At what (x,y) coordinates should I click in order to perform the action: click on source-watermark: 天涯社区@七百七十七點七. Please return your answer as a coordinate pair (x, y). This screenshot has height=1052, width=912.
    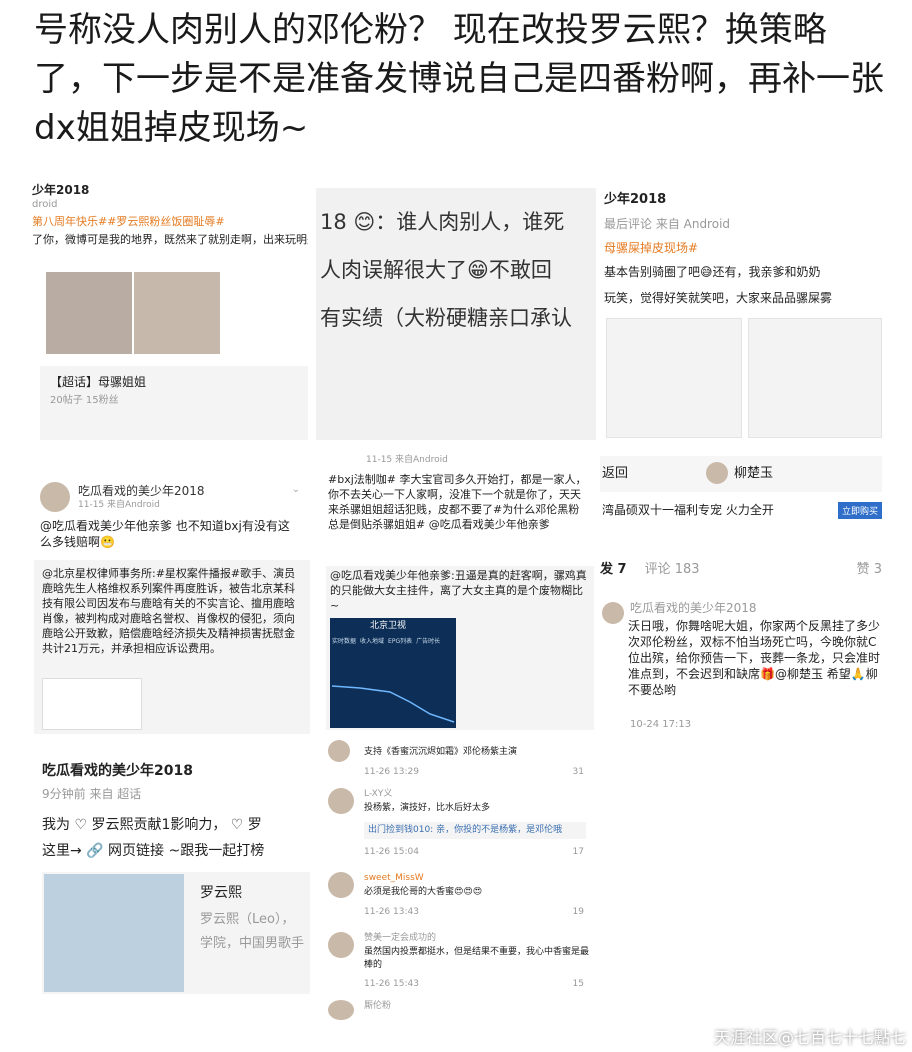
    Looking at the image, I should click on (809, 1037).